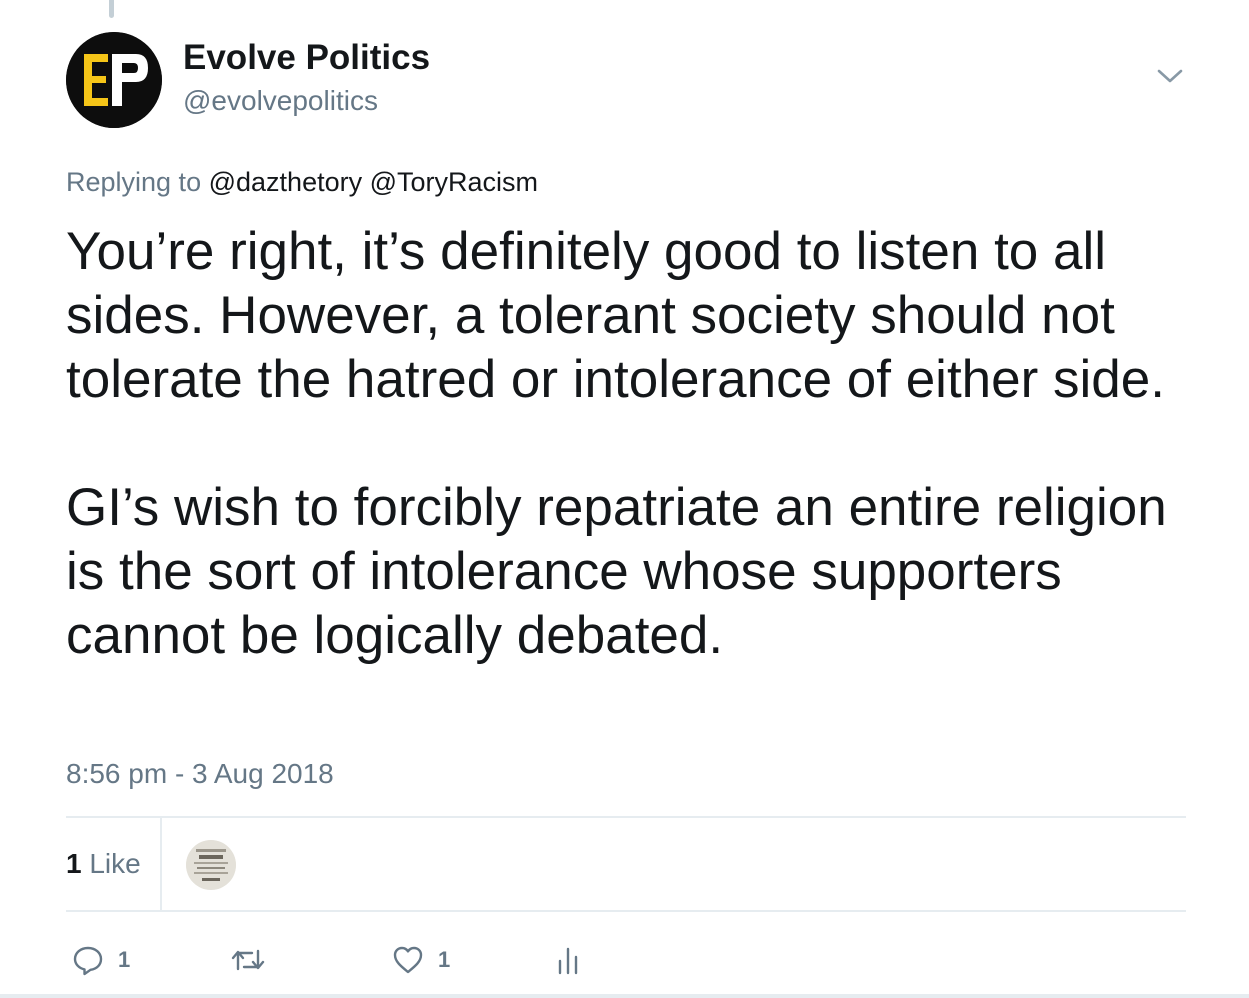 This screenshot has height=998, width=1249. What do you see at coordinates (161, 865) in the screenshot?
I see `stats-separator` at bounding box center [161, 865].